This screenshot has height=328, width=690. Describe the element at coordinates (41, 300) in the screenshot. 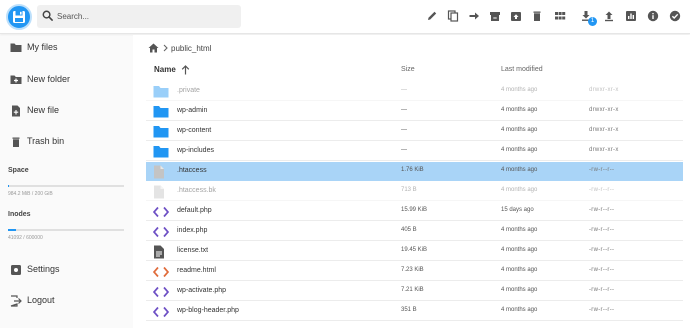

I see `sidebar-item-label: Logout` at that location.